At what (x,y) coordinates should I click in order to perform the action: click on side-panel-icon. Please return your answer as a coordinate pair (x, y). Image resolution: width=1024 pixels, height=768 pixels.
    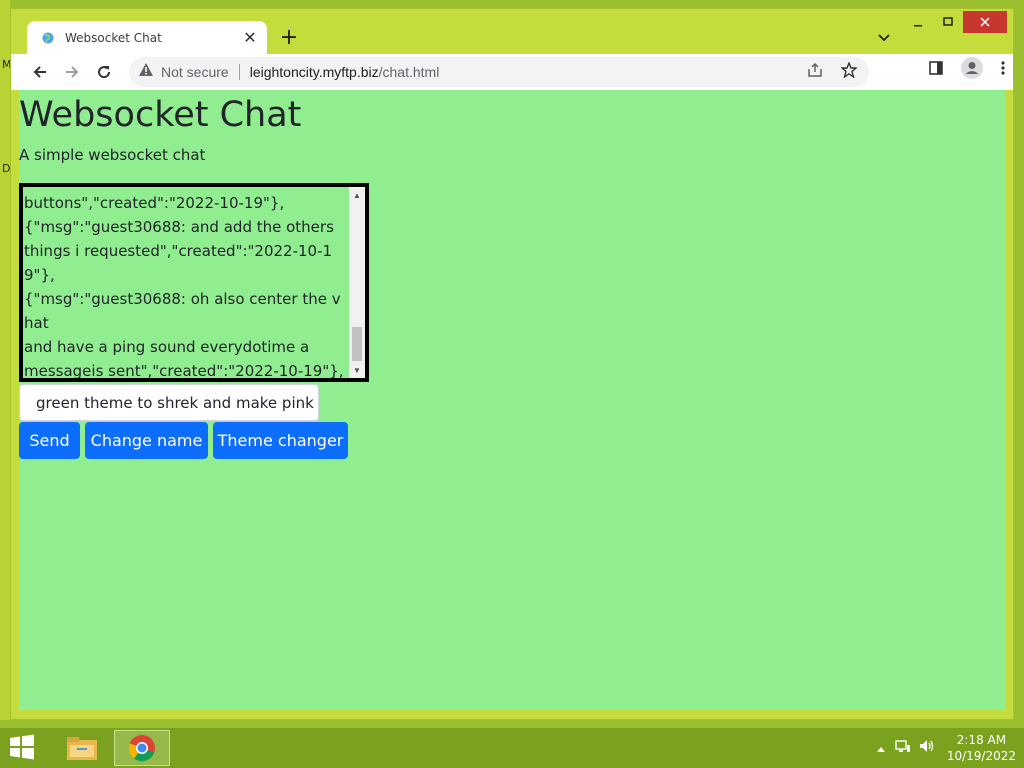
    Looking at the image, I should click on (936, 70).